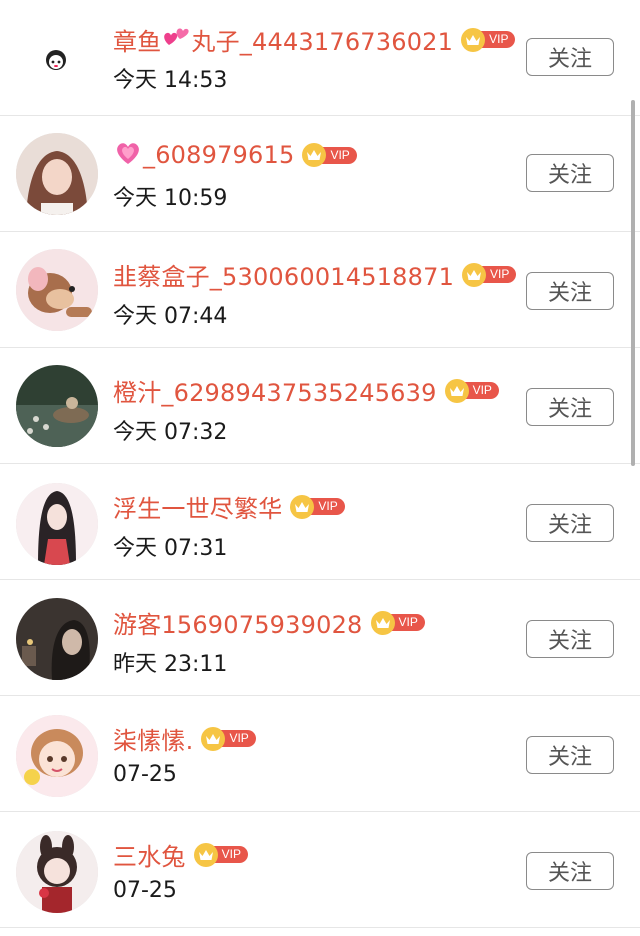 Image resolution: width=640 pixels, height=936 pixels. I want to click on two-hearts-icon, so click(176, 40).